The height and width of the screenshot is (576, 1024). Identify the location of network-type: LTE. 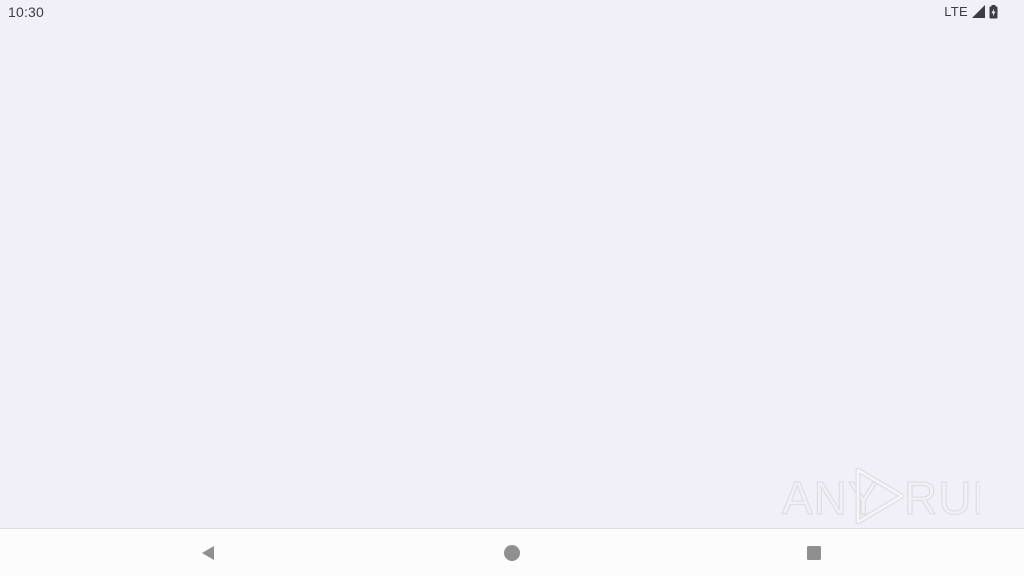
(956, 11).